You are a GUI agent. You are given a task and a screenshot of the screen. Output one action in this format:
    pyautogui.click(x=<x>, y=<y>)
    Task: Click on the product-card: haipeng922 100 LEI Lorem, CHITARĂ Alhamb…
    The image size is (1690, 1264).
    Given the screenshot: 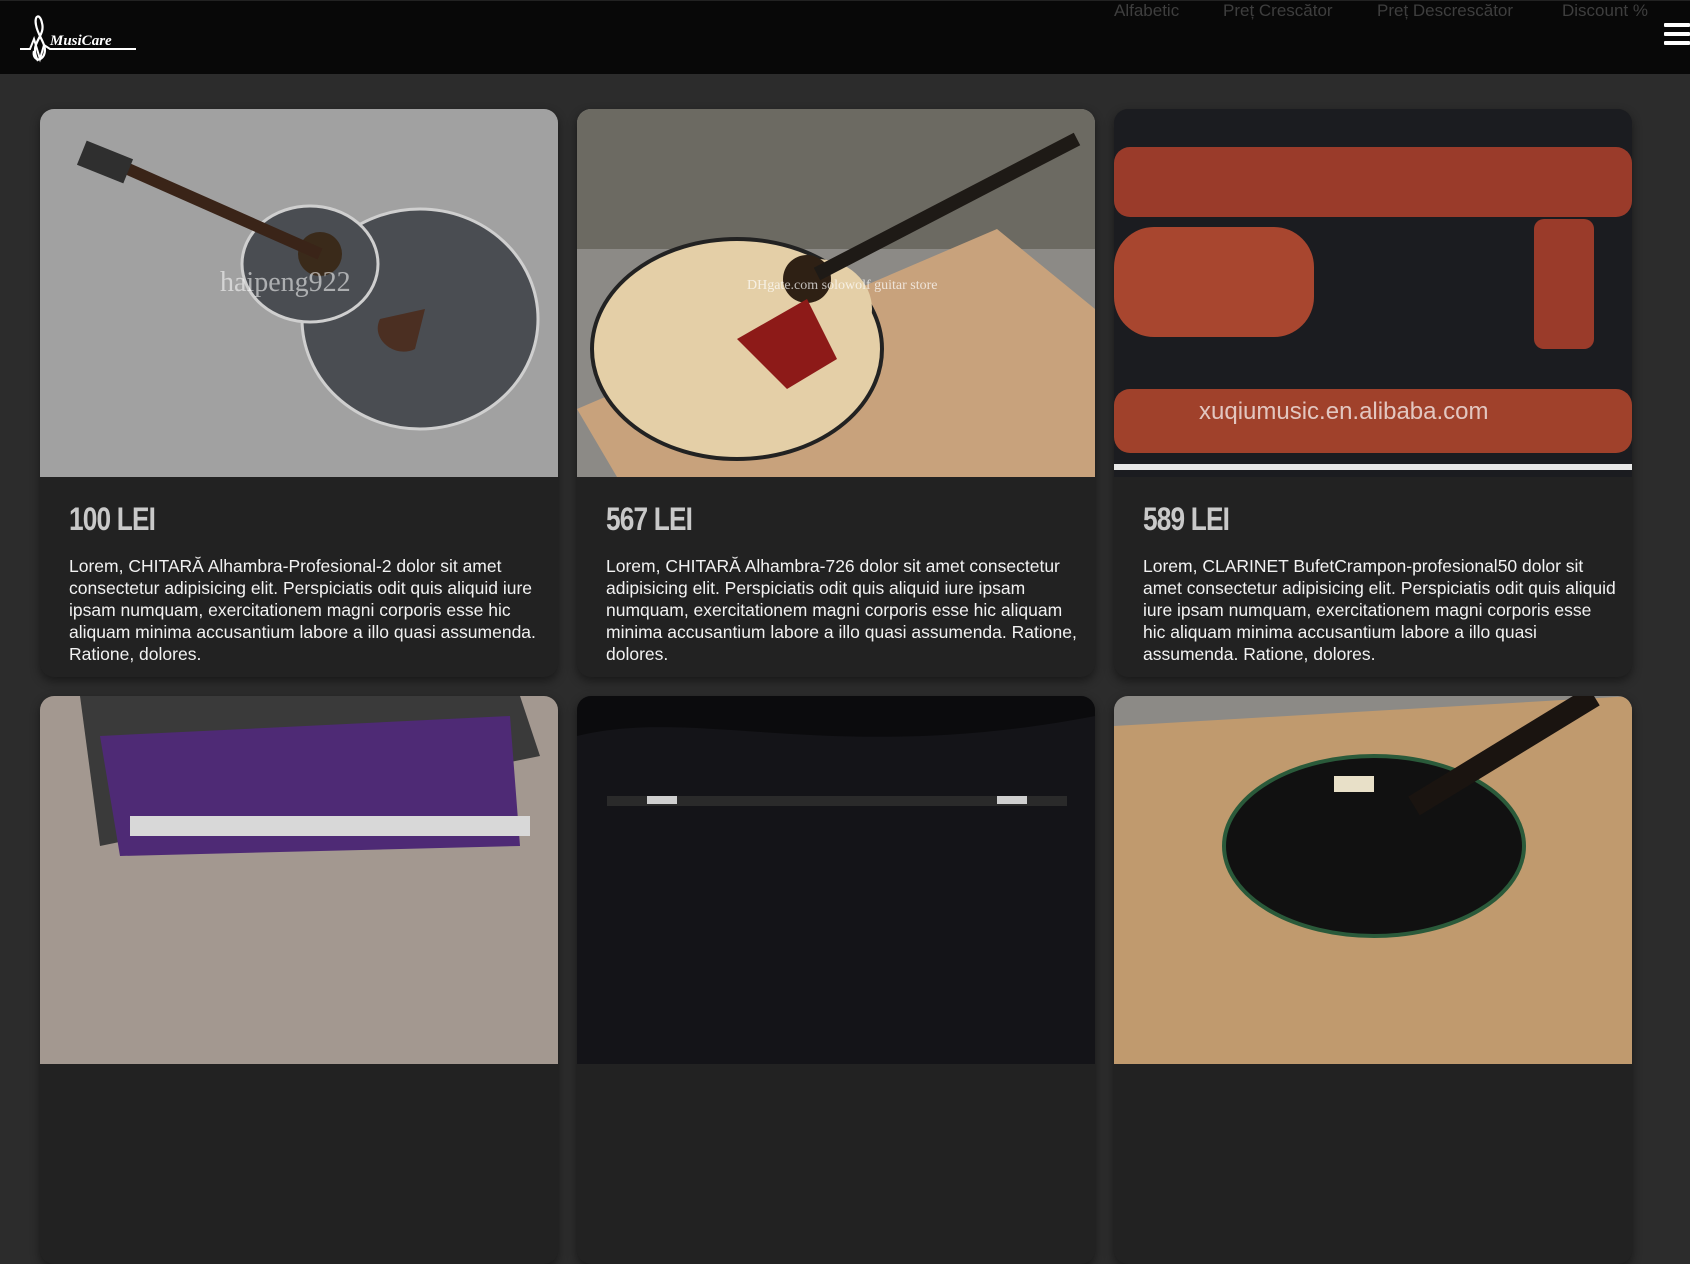 What is the action you would take?
    pyautogui.click(x=299, y=393)
    